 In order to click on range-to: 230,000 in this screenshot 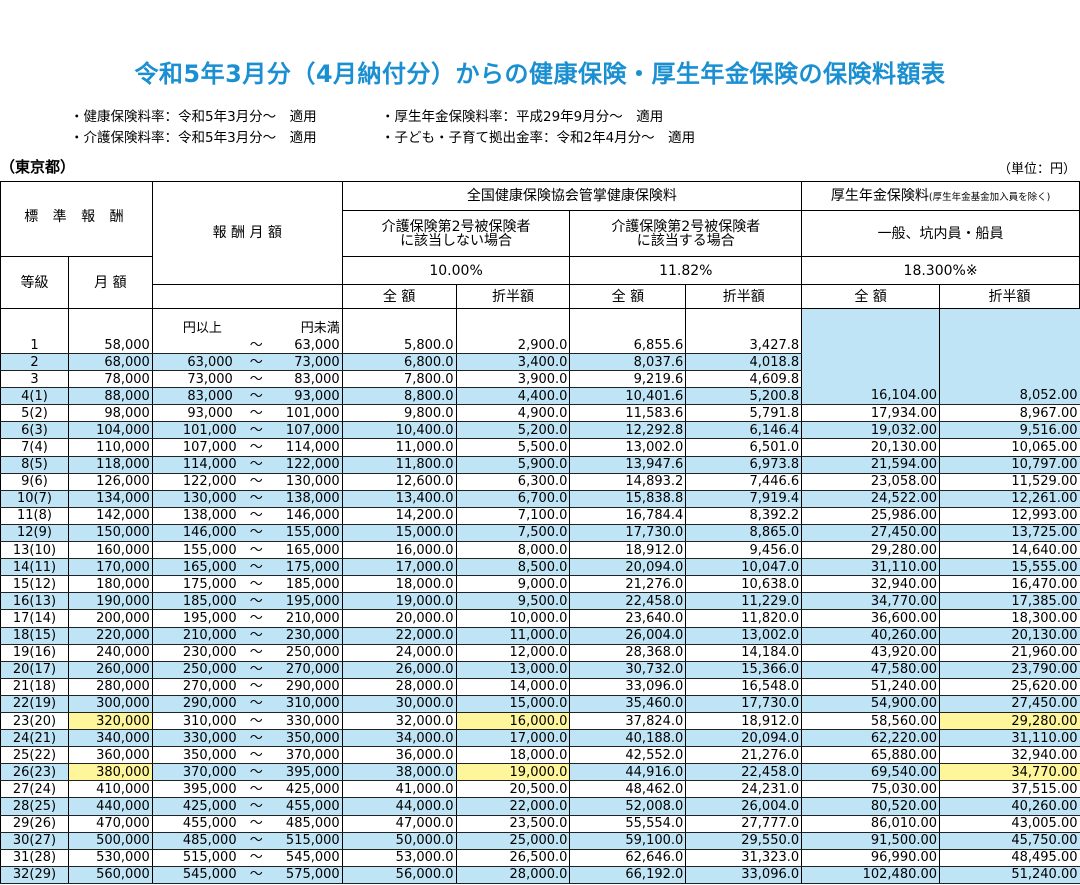, I will do `click(312, 636)`.